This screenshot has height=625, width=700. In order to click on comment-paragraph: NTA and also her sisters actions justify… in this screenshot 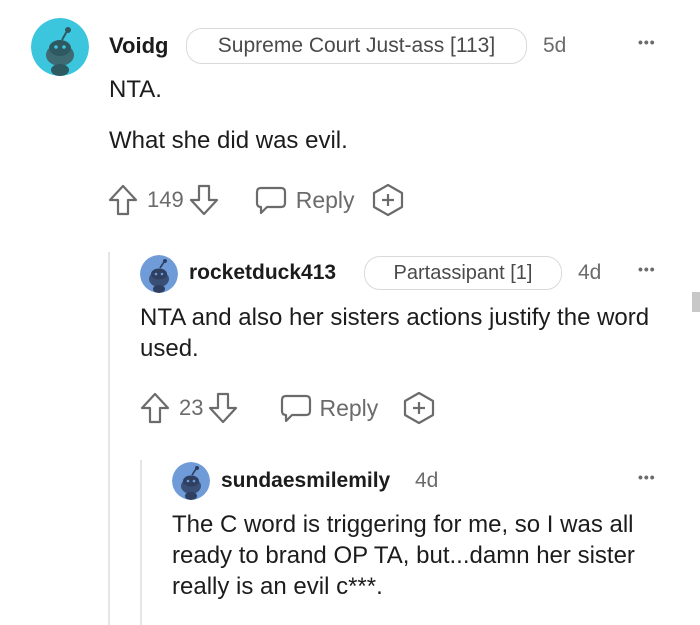, I will do `click(395, 333)`.